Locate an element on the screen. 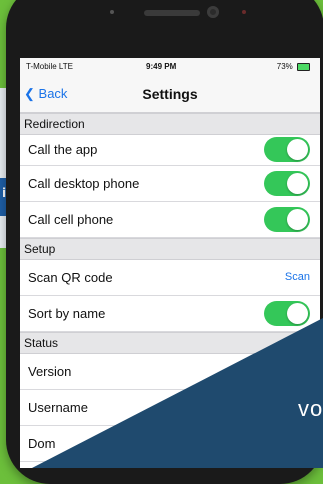  section-header-redirection: Redirection is located at coordinates (170, 124).